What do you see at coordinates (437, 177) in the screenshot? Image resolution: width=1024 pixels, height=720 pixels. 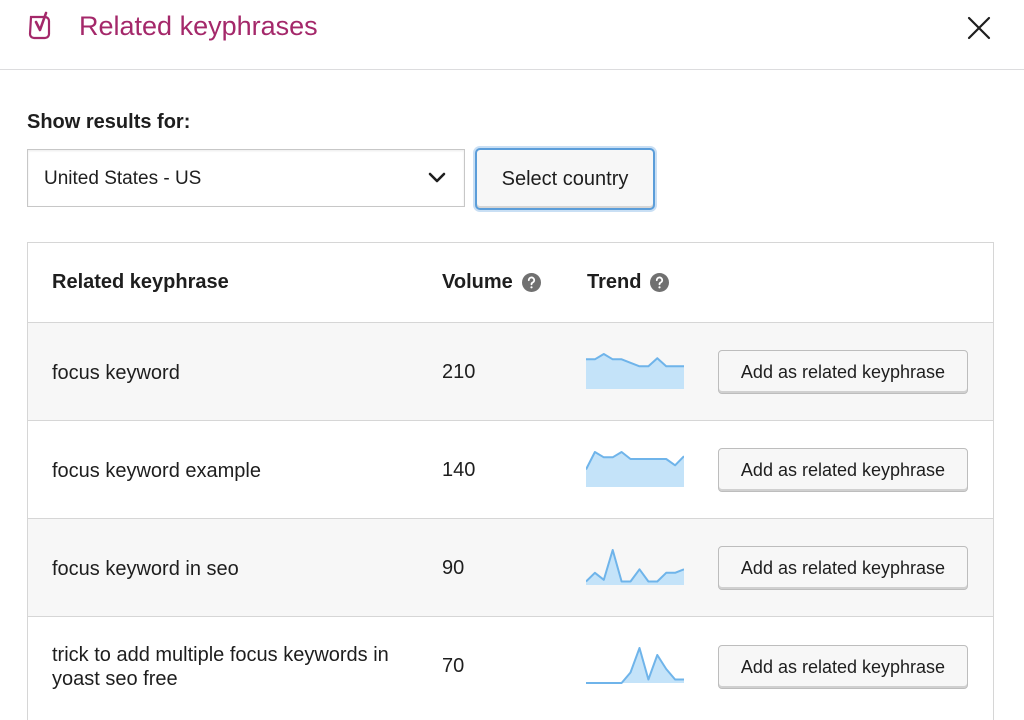 I see `chevron-down-icon` at bounding box center [437, 177].